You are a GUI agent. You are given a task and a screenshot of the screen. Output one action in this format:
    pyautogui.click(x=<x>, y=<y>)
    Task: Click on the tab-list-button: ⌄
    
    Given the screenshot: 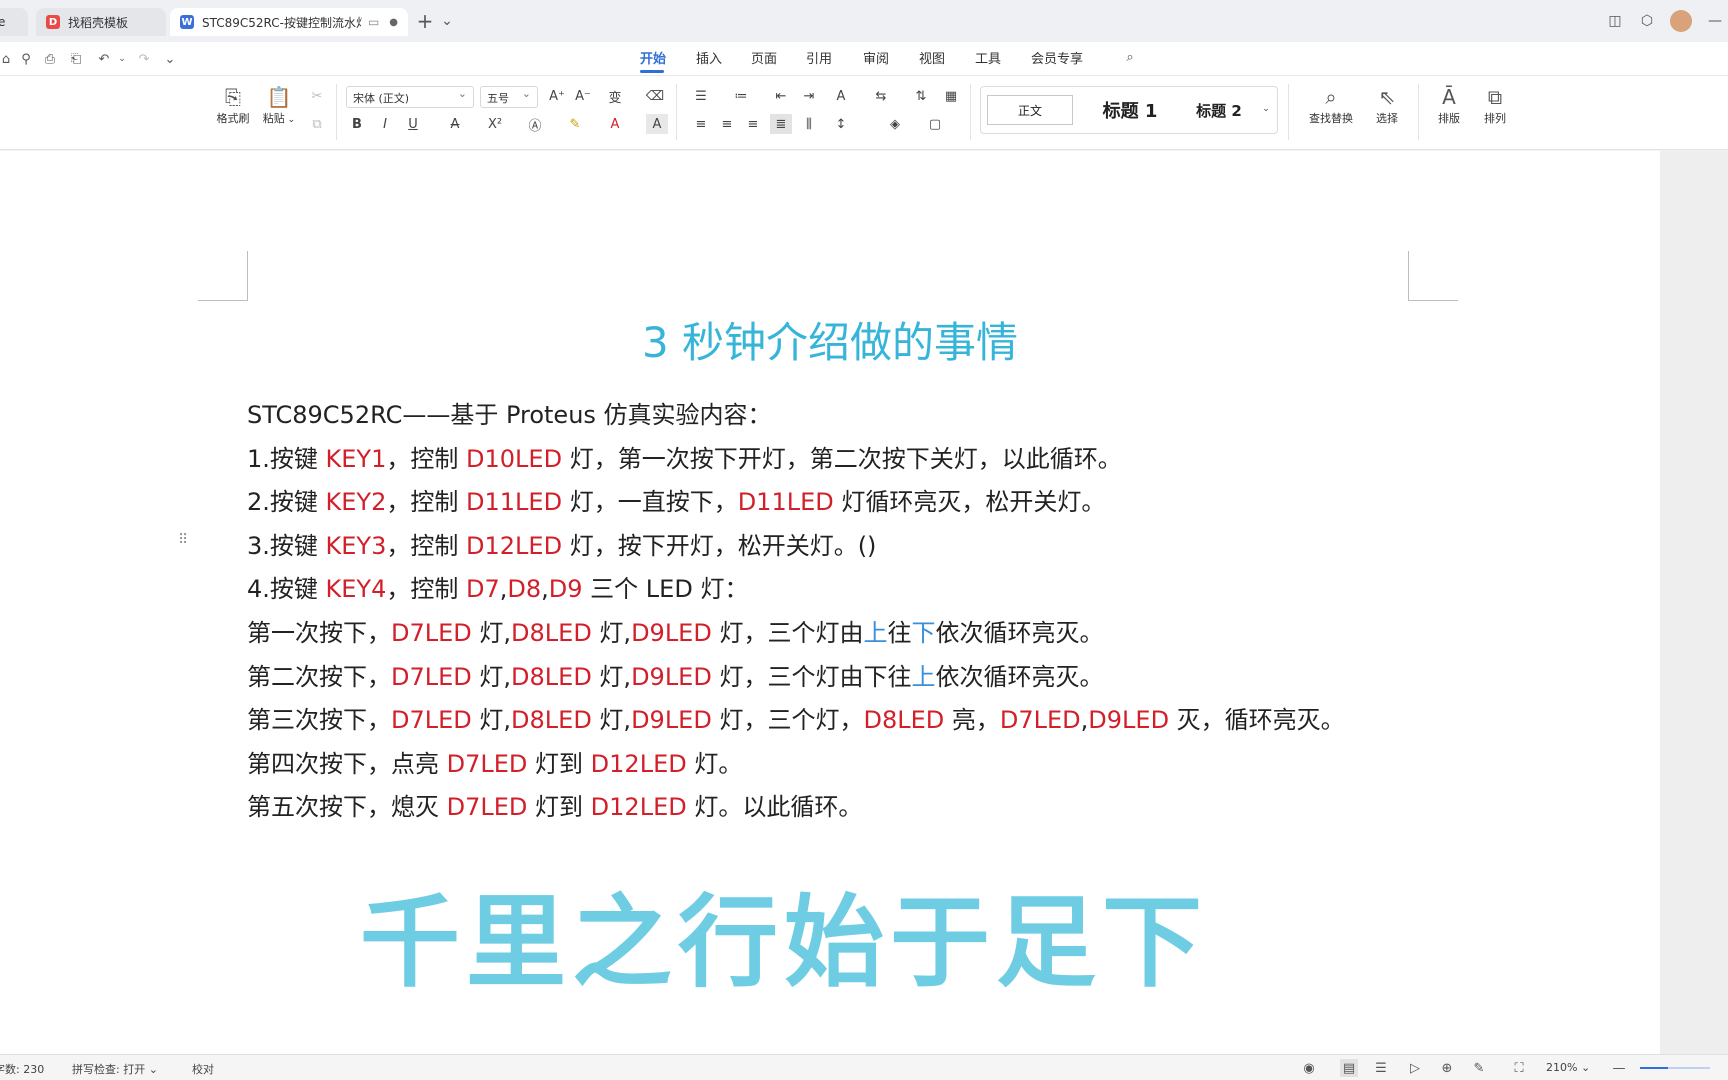 What is the action you would take?
    pyautogui.click(x=447, y=21)
    